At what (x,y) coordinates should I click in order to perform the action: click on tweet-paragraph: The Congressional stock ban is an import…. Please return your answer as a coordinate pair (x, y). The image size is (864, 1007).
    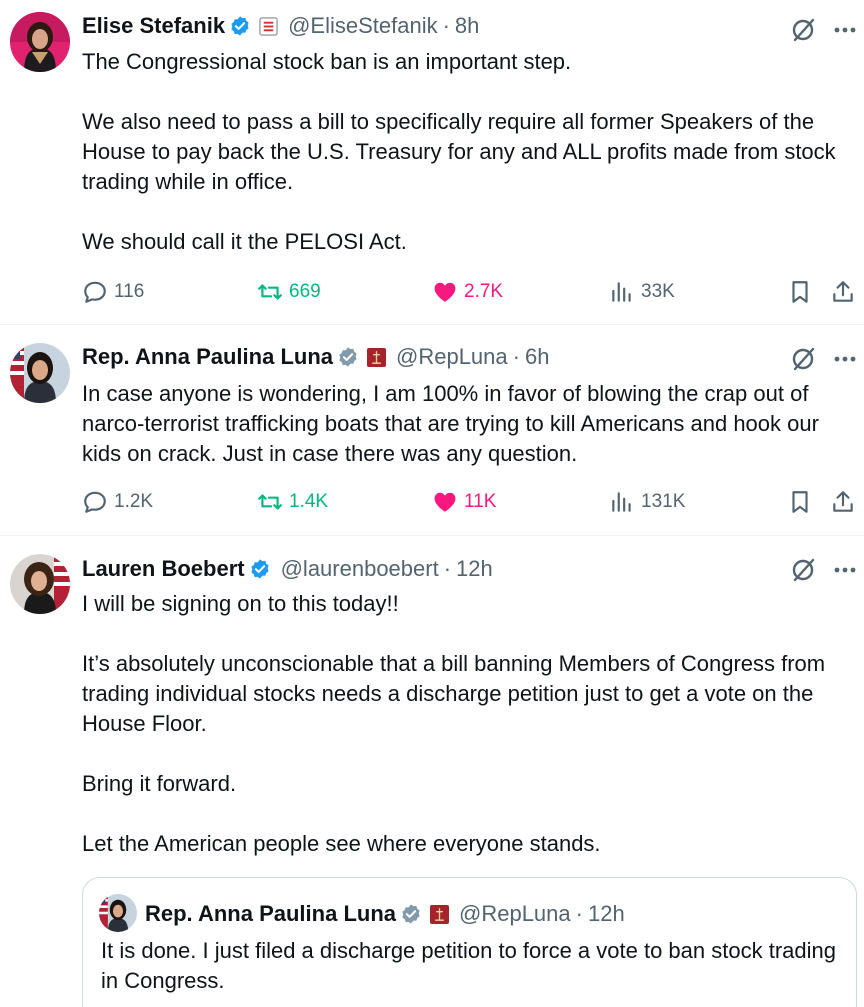
    Looking at the image, I should click on (327, 61).